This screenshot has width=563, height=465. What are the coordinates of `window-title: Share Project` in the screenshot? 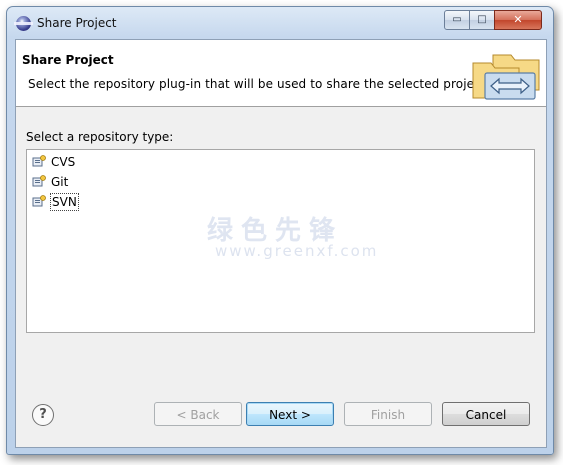 It's located at (77, 23).